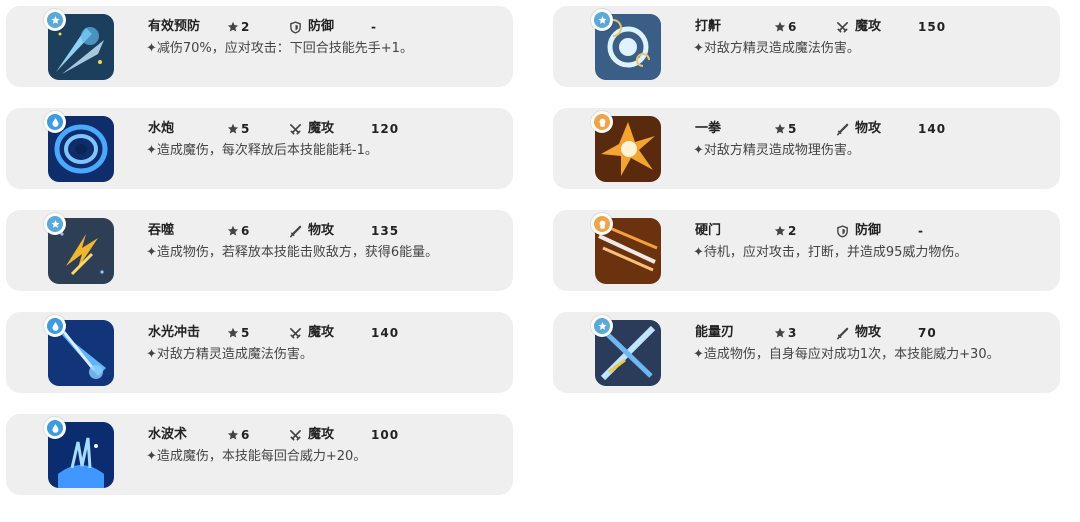 The image size is (1080, 522). What do you see at coordinates (708, 128) in the screenshot?
I see `skill-name: 一拳` at bounding box center [708, 128].